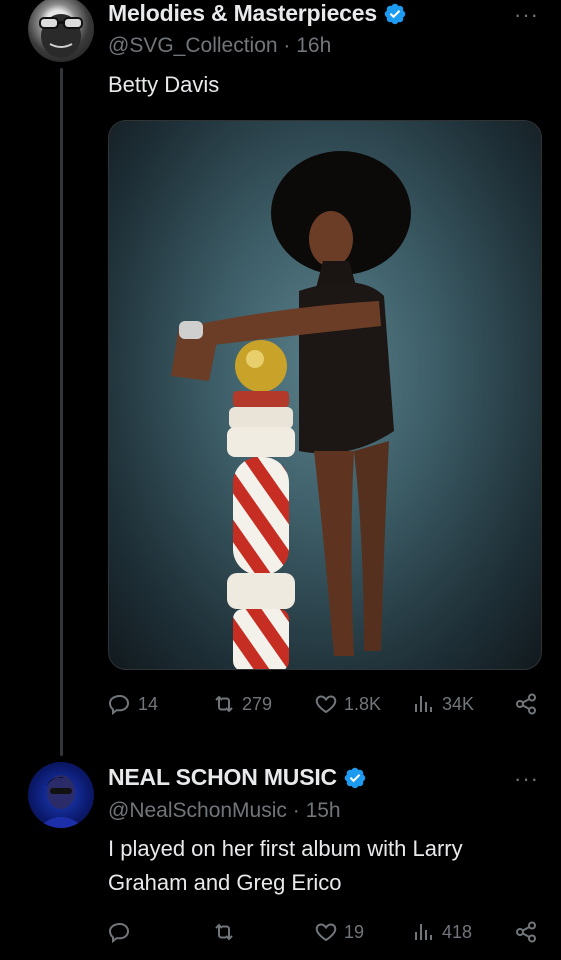 The height and width of the screenshot is (960, 561). I want to click on action-bar: 19 418, so click(328, 935).